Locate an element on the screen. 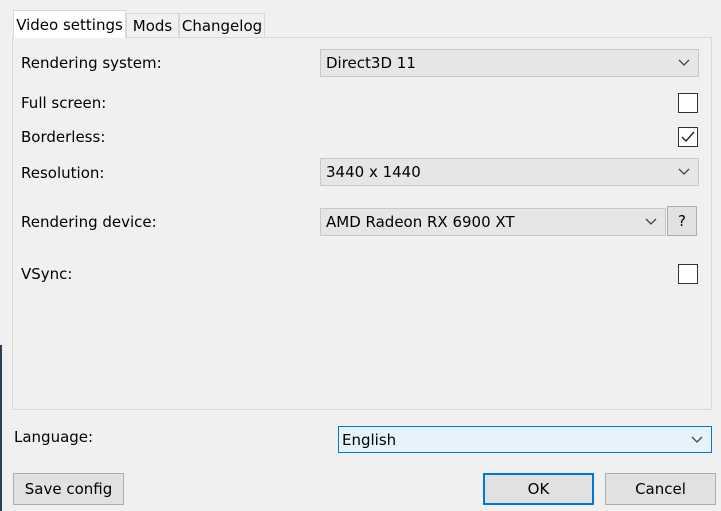  tab-label: Changelog is located at coordinates (222, 26).